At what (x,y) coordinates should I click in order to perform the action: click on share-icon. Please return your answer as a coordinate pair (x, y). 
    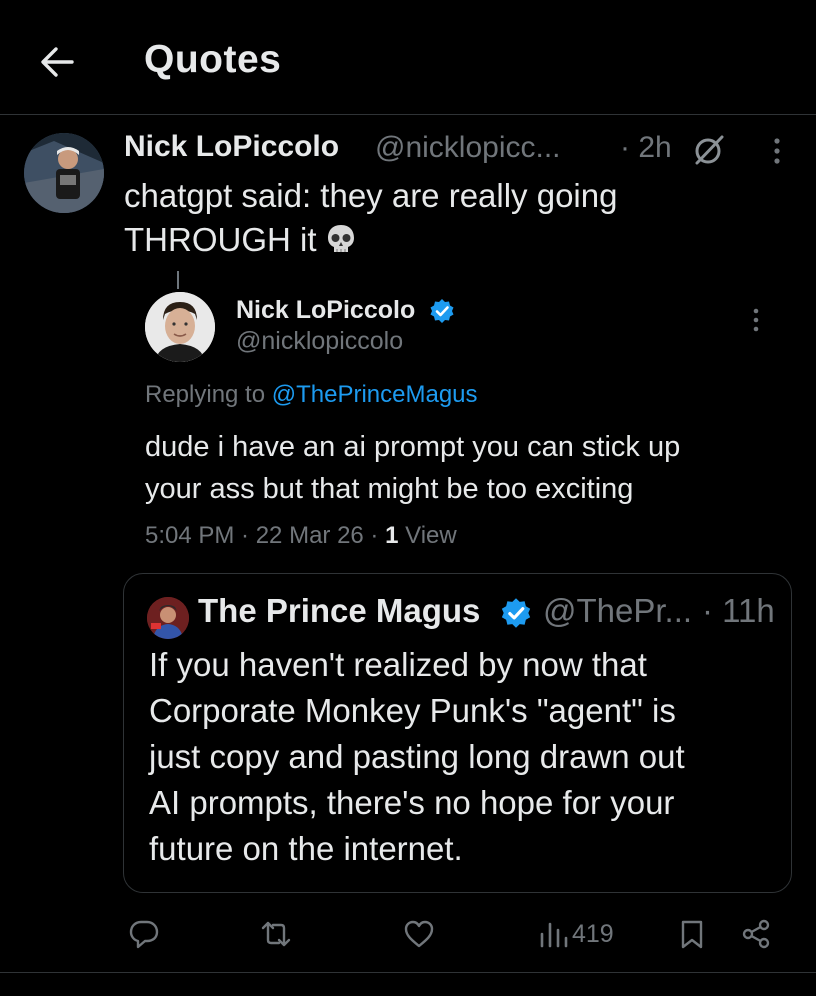
    Looking at the image, I should click on (756, 935).